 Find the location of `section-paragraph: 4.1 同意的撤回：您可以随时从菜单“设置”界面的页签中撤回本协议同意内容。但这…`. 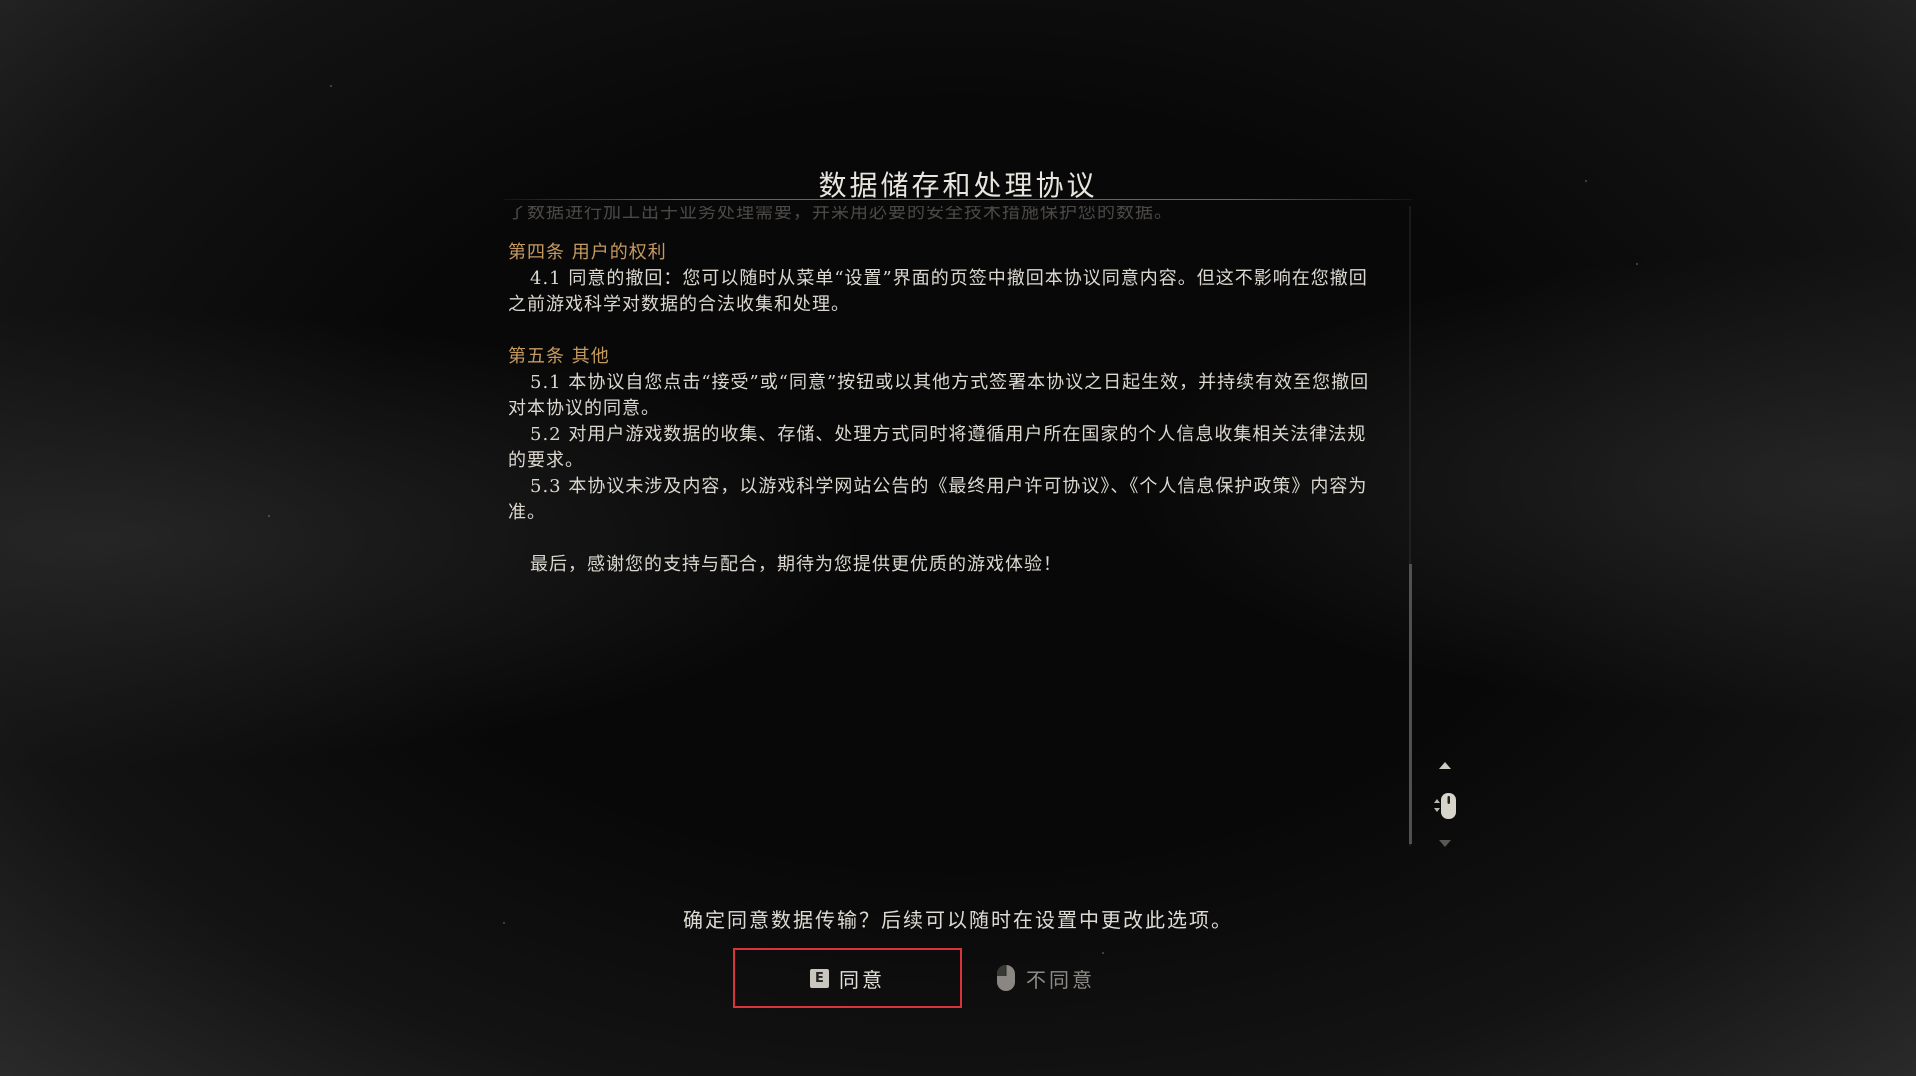

section-paragraph: 4.1 同意的撤回：您可以随时从菜单“设置”界面的页签中撤回本协议同意内容。但这… is located at coordinates (938, 291).